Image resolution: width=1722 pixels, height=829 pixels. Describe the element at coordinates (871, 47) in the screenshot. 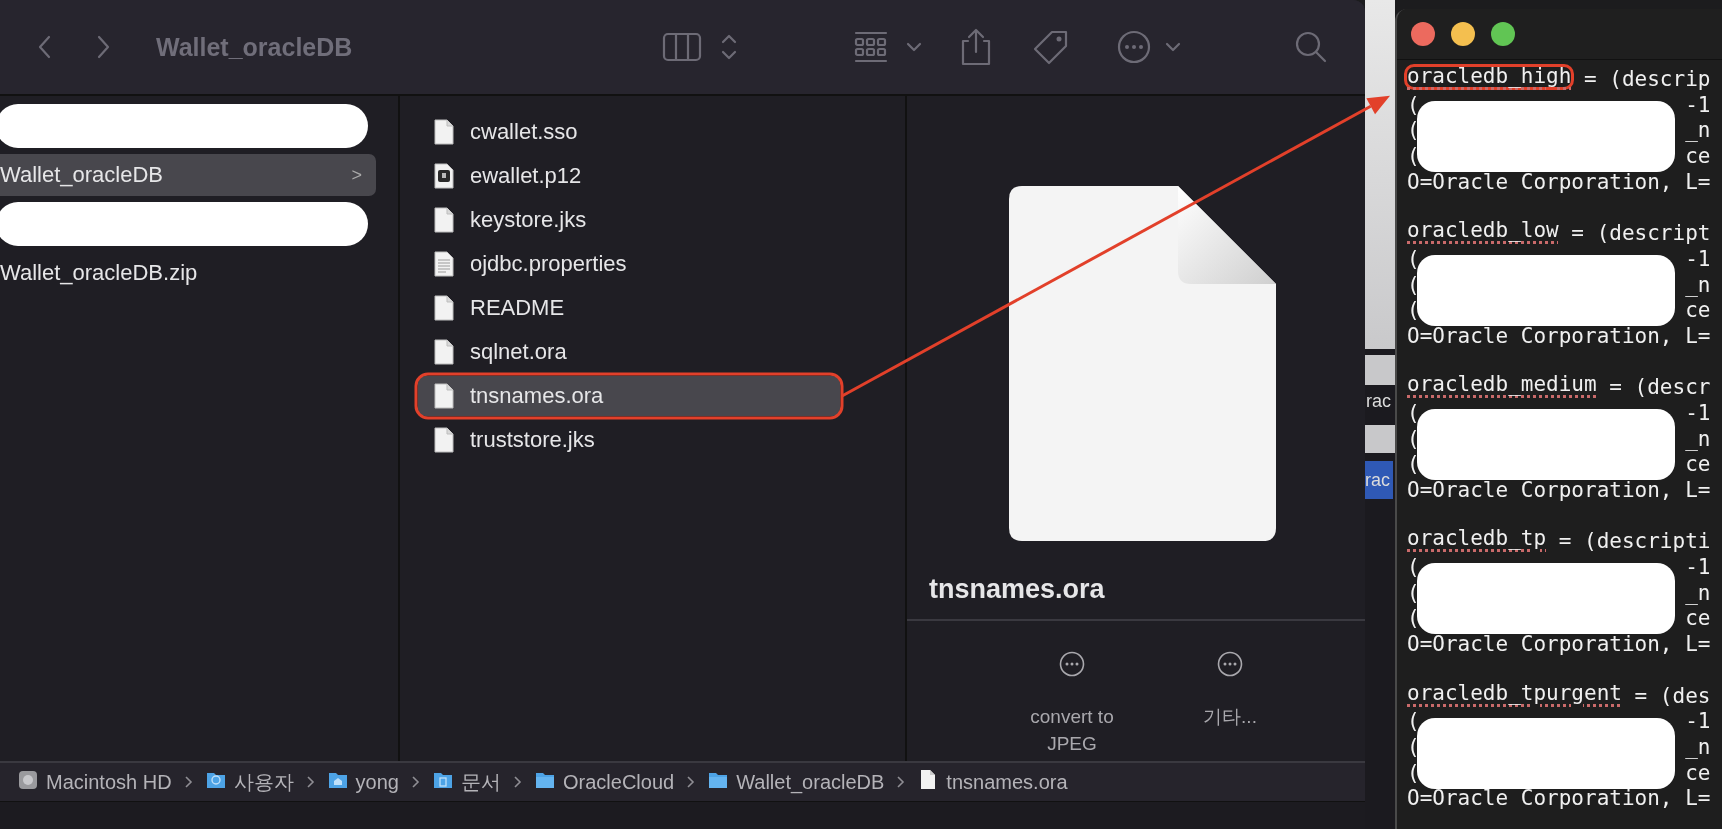

I see `grid-view-icon` at that location.